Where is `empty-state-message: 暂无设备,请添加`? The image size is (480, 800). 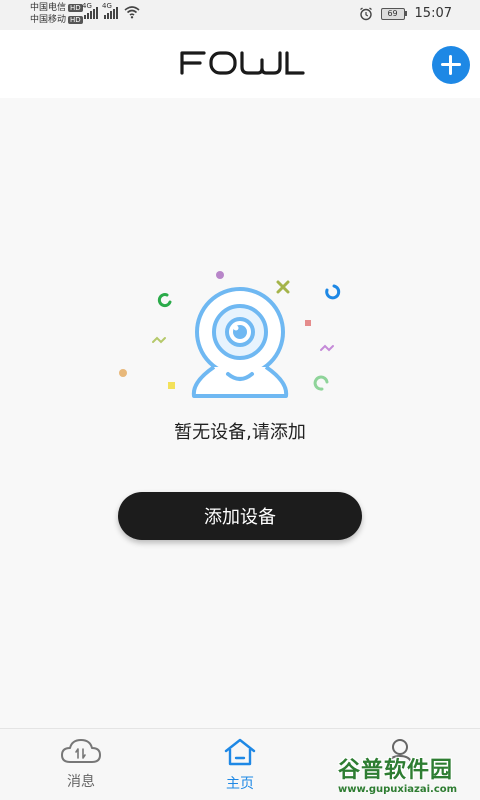
empty-state-message: 暂无设备,请添加 is located at coordinates (240, 432).